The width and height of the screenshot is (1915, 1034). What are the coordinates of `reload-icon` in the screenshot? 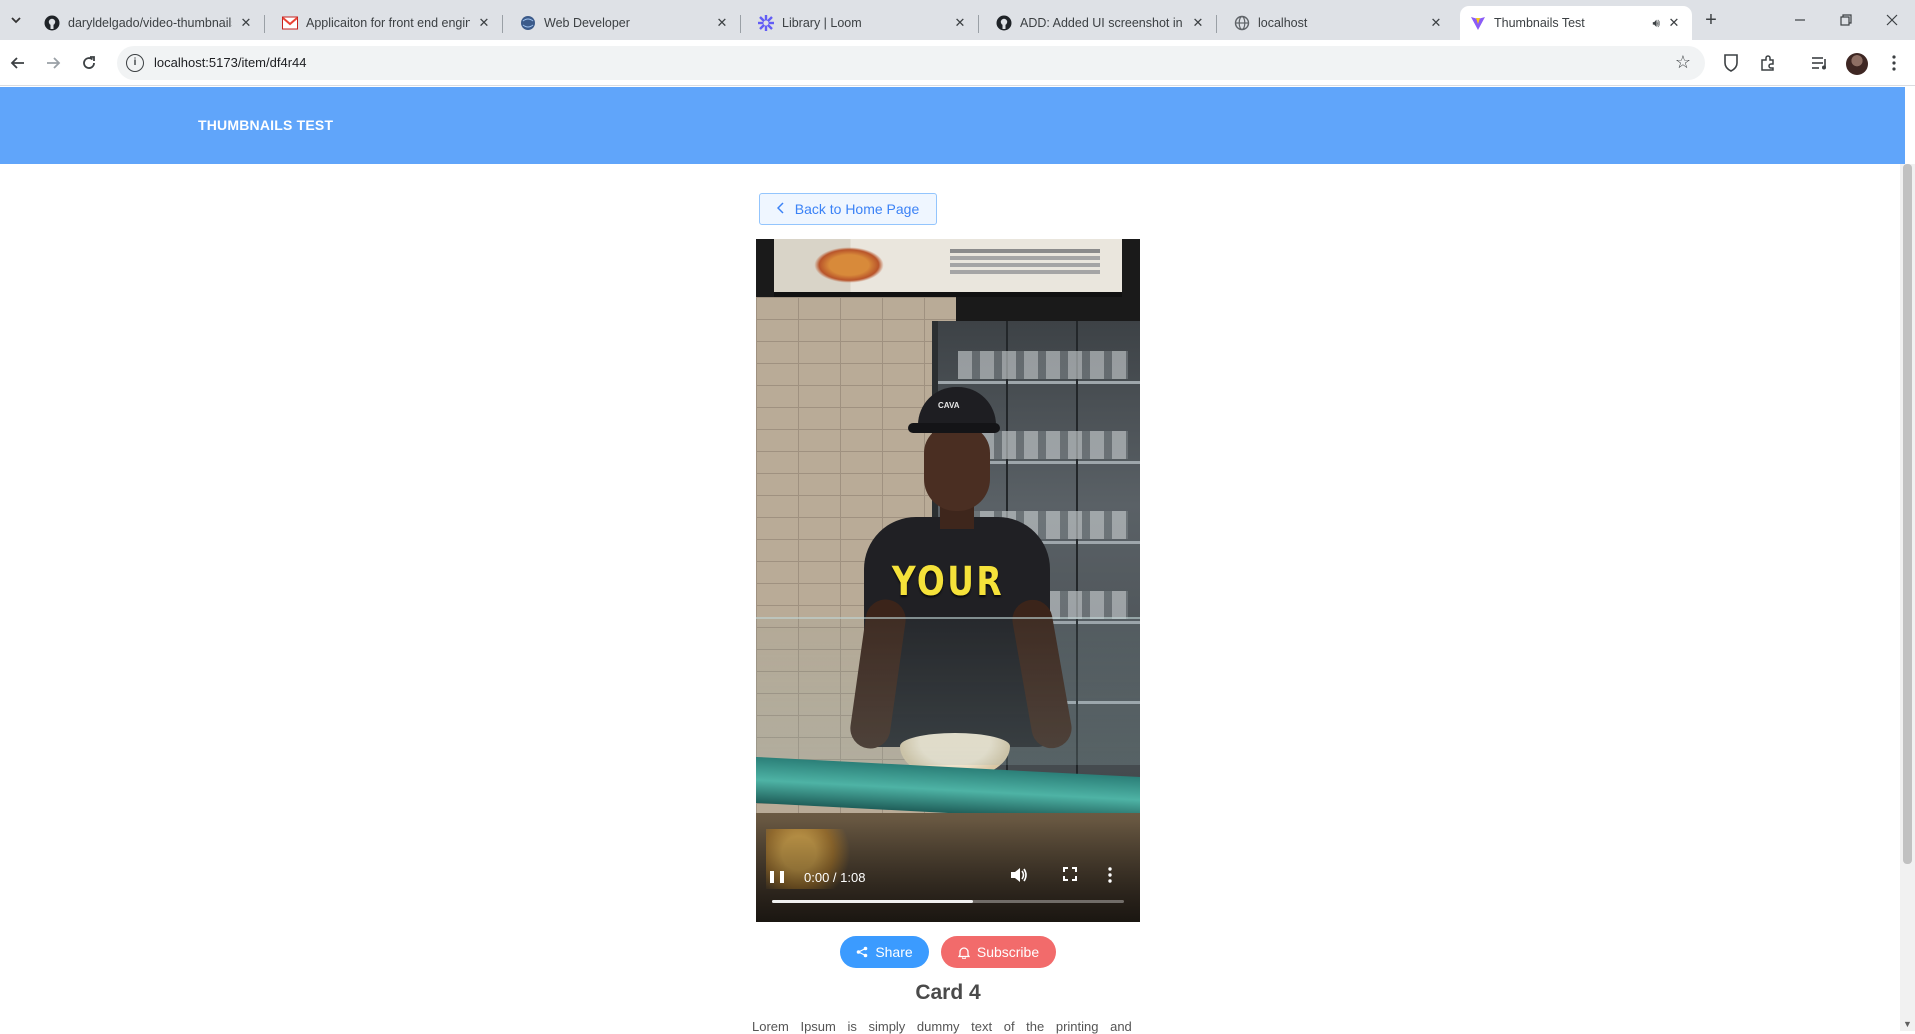 It's located at (89, 62).